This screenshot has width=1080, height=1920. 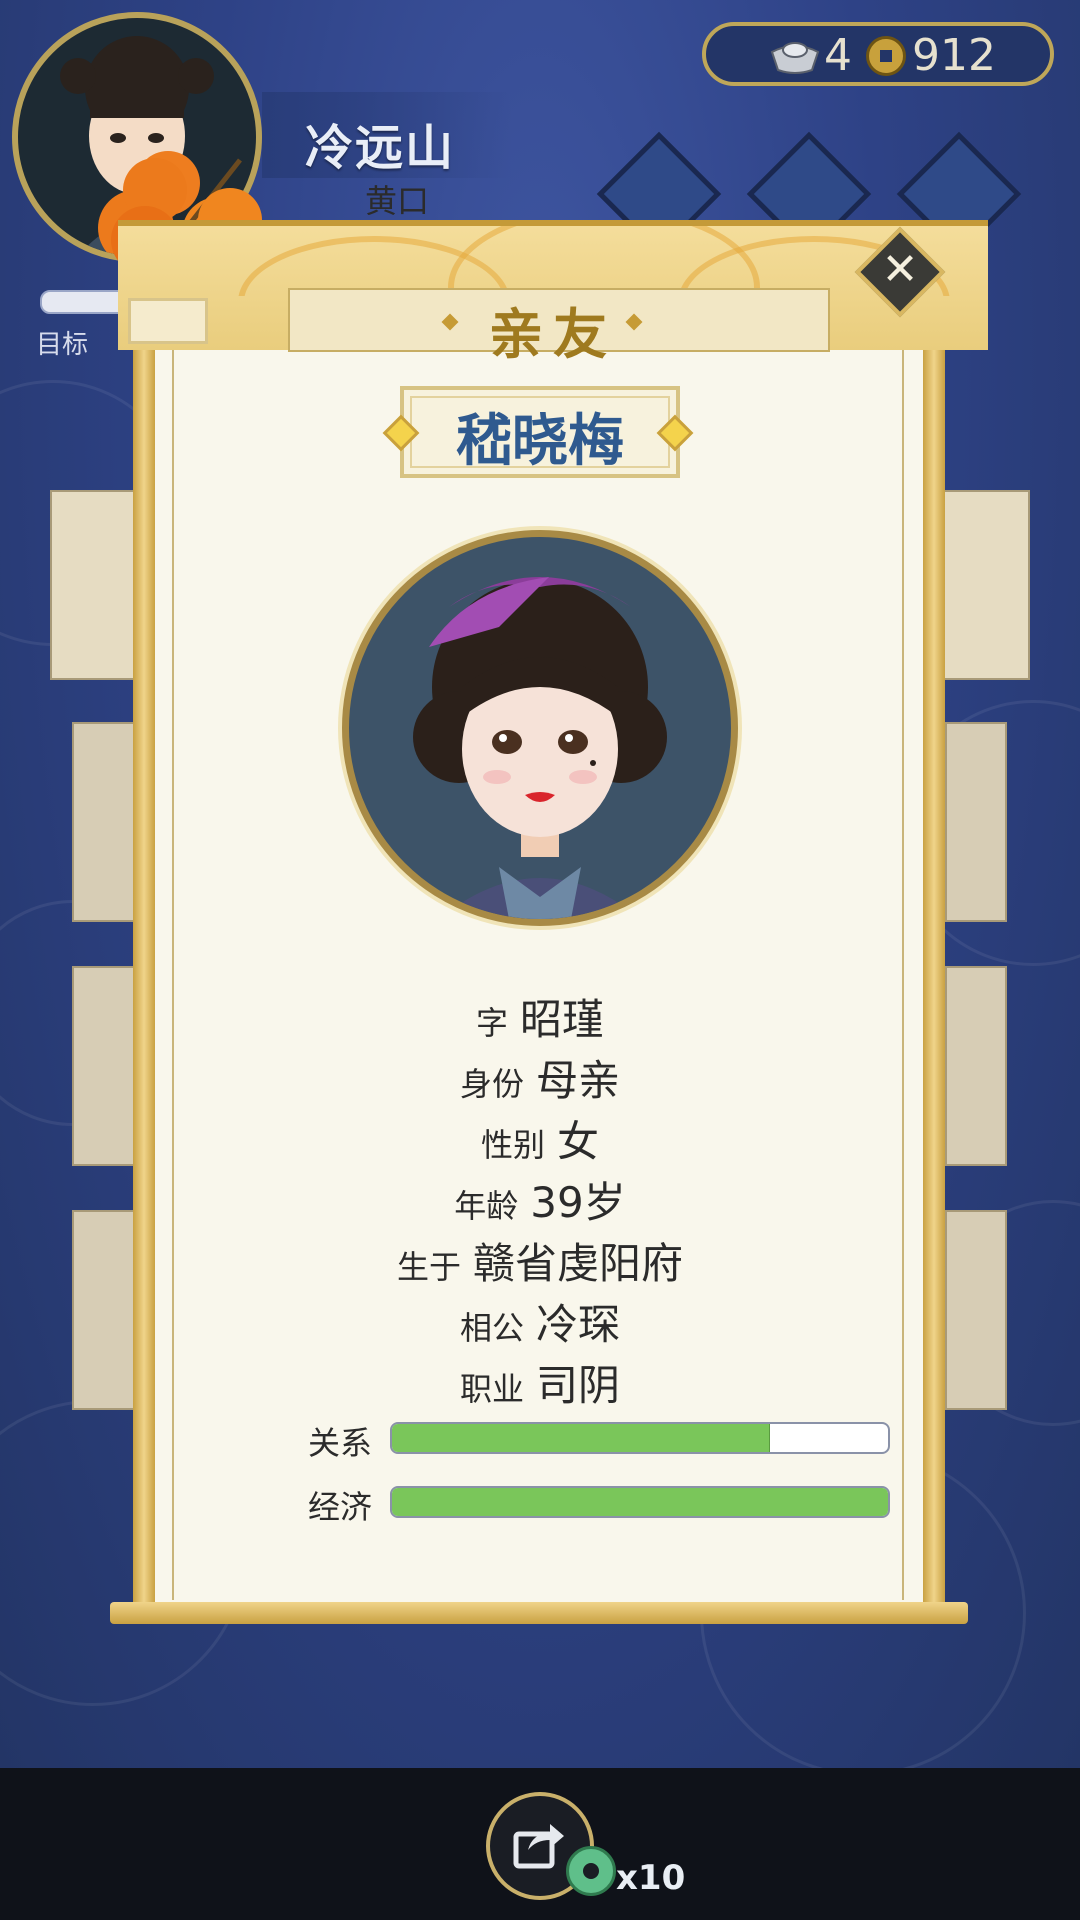 I want to click on ingot-count: 4, so click(x=838, y=55).